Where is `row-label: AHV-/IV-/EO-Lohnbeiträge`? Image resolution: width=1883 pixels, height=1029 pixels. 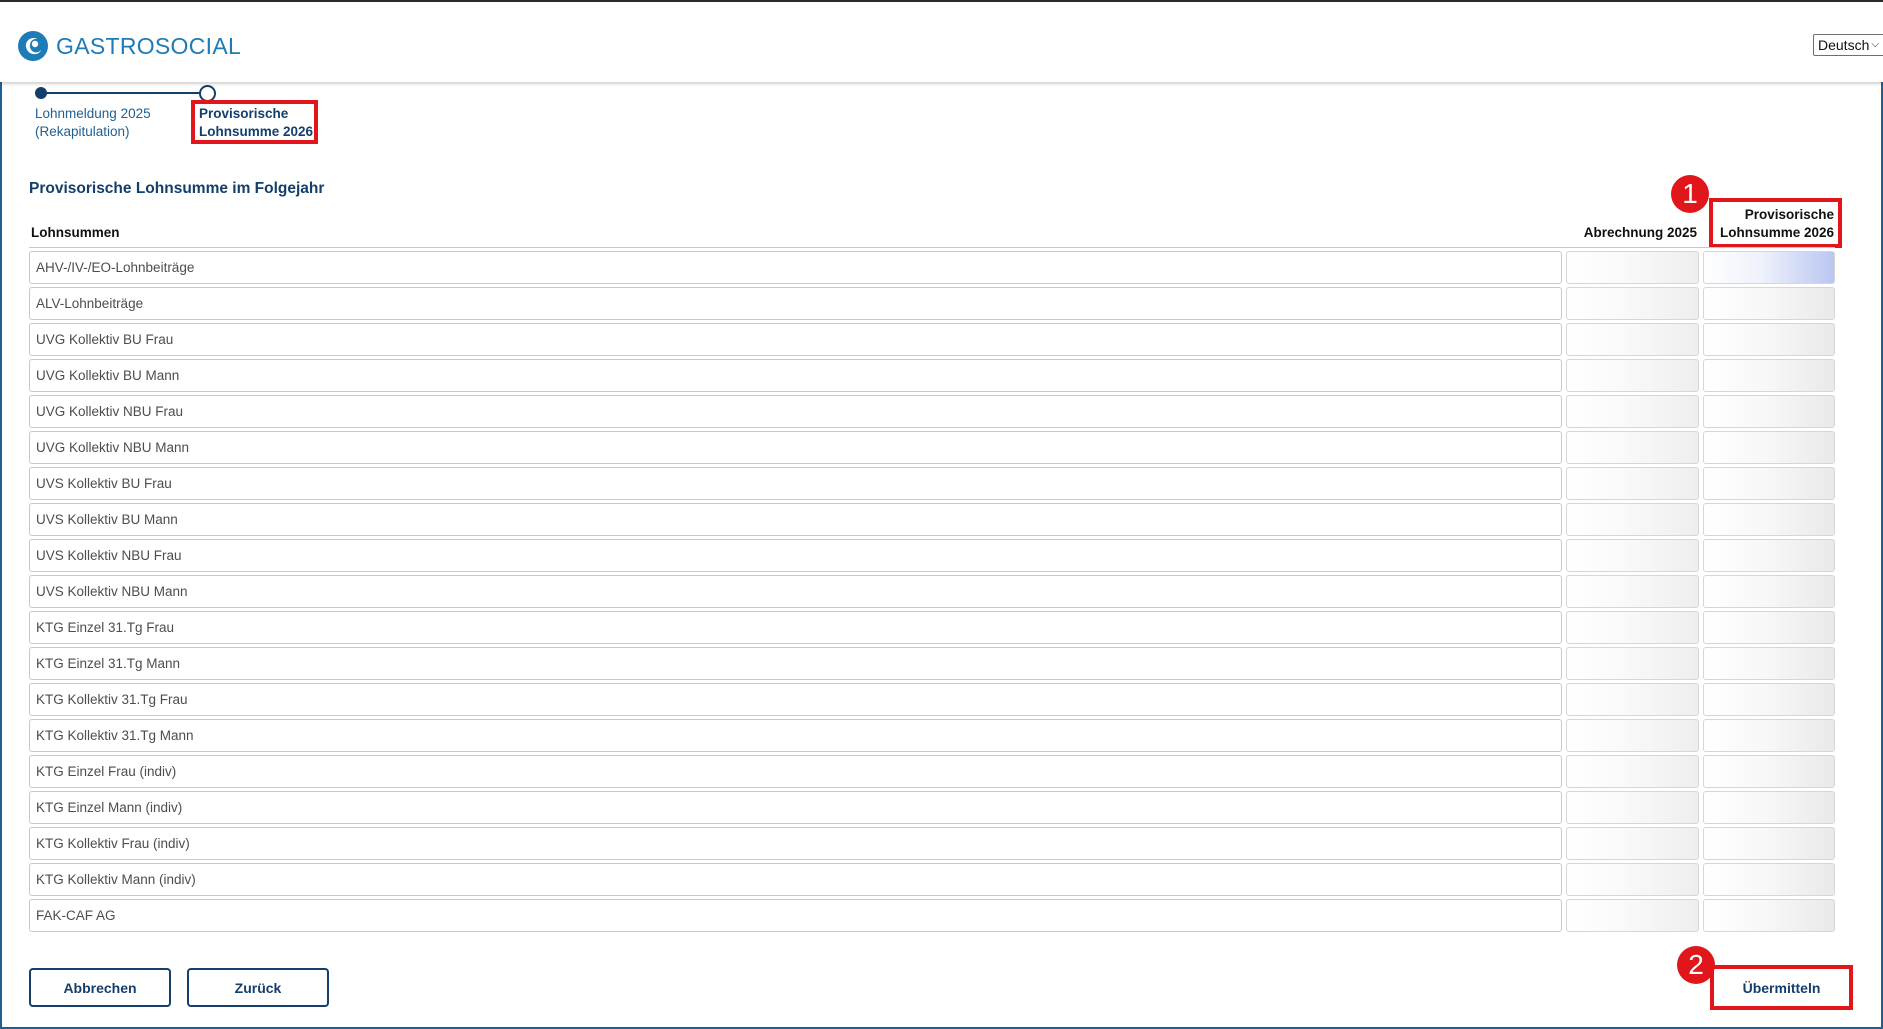 row-label: AHV-/IV-/EO-Lohnbeiträge is located at coordinates (795, 267).